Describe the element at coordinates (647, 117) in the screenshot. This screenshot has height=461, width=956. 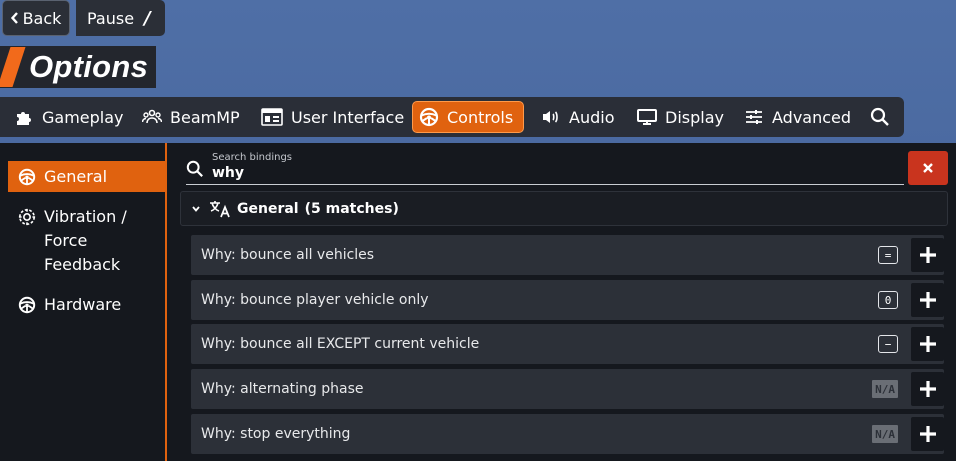
I see `monitor-icon` at that location.